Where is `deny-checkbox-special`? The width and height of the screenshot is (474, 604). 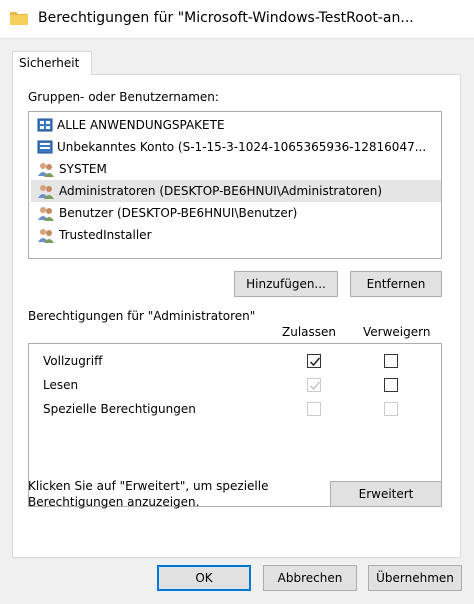 deny-checkbox-special is located at coordinates (391, 409).